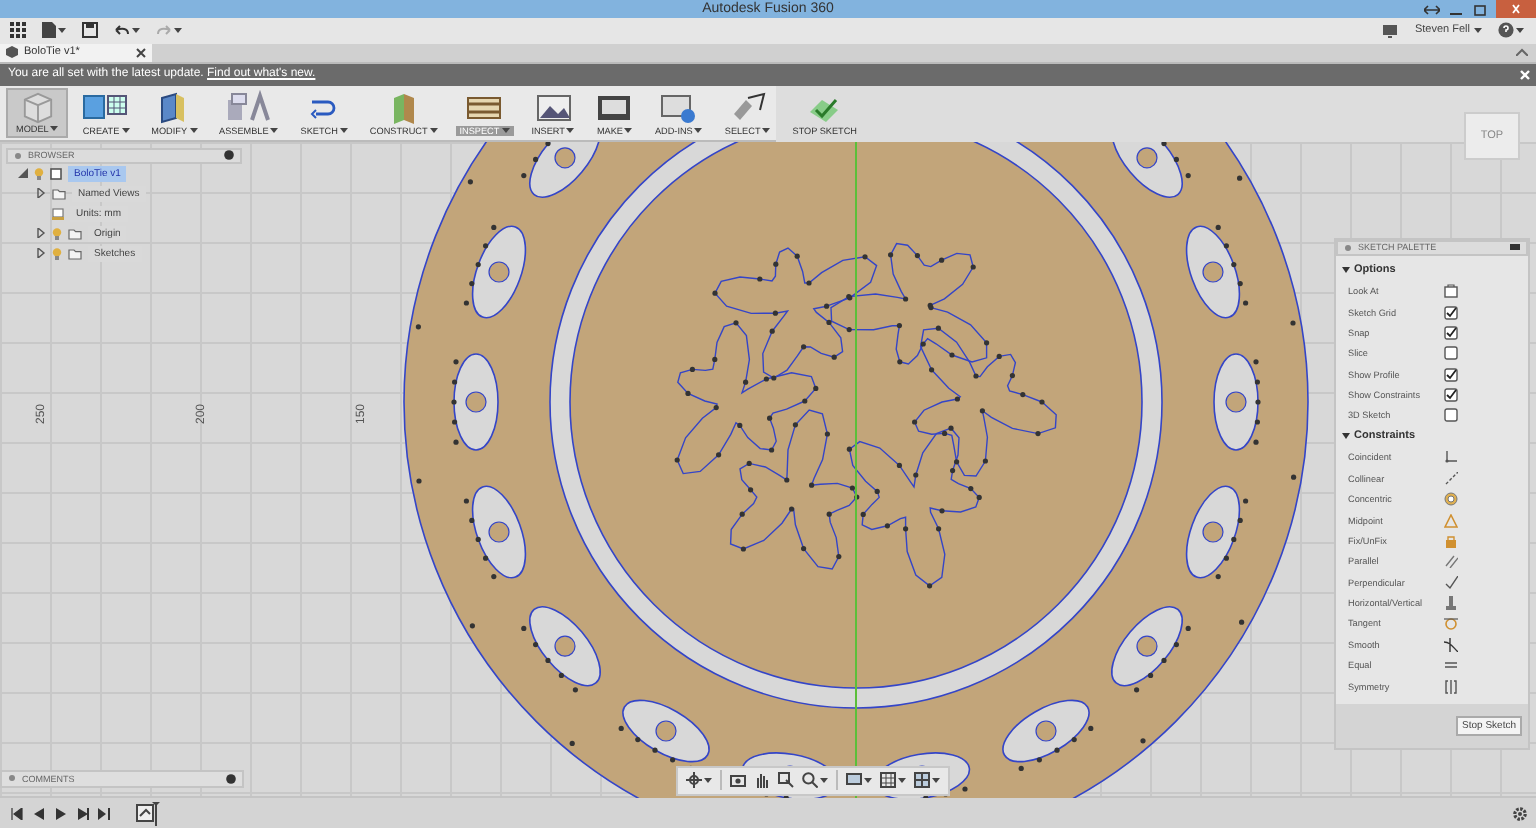 The width and height of the screenshot is (1536, 828). Describe the element at coordinates (12, 52) in the screenshot. I see `cube-icon` at that location.